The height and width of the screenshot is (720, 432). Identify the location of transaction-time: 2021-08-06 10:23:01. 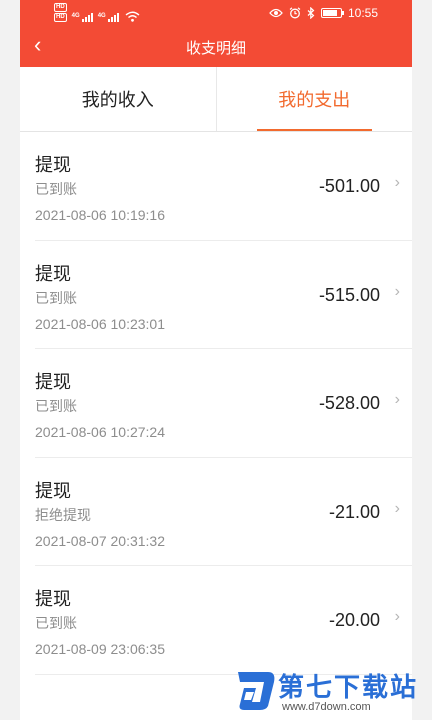
(100, 323).